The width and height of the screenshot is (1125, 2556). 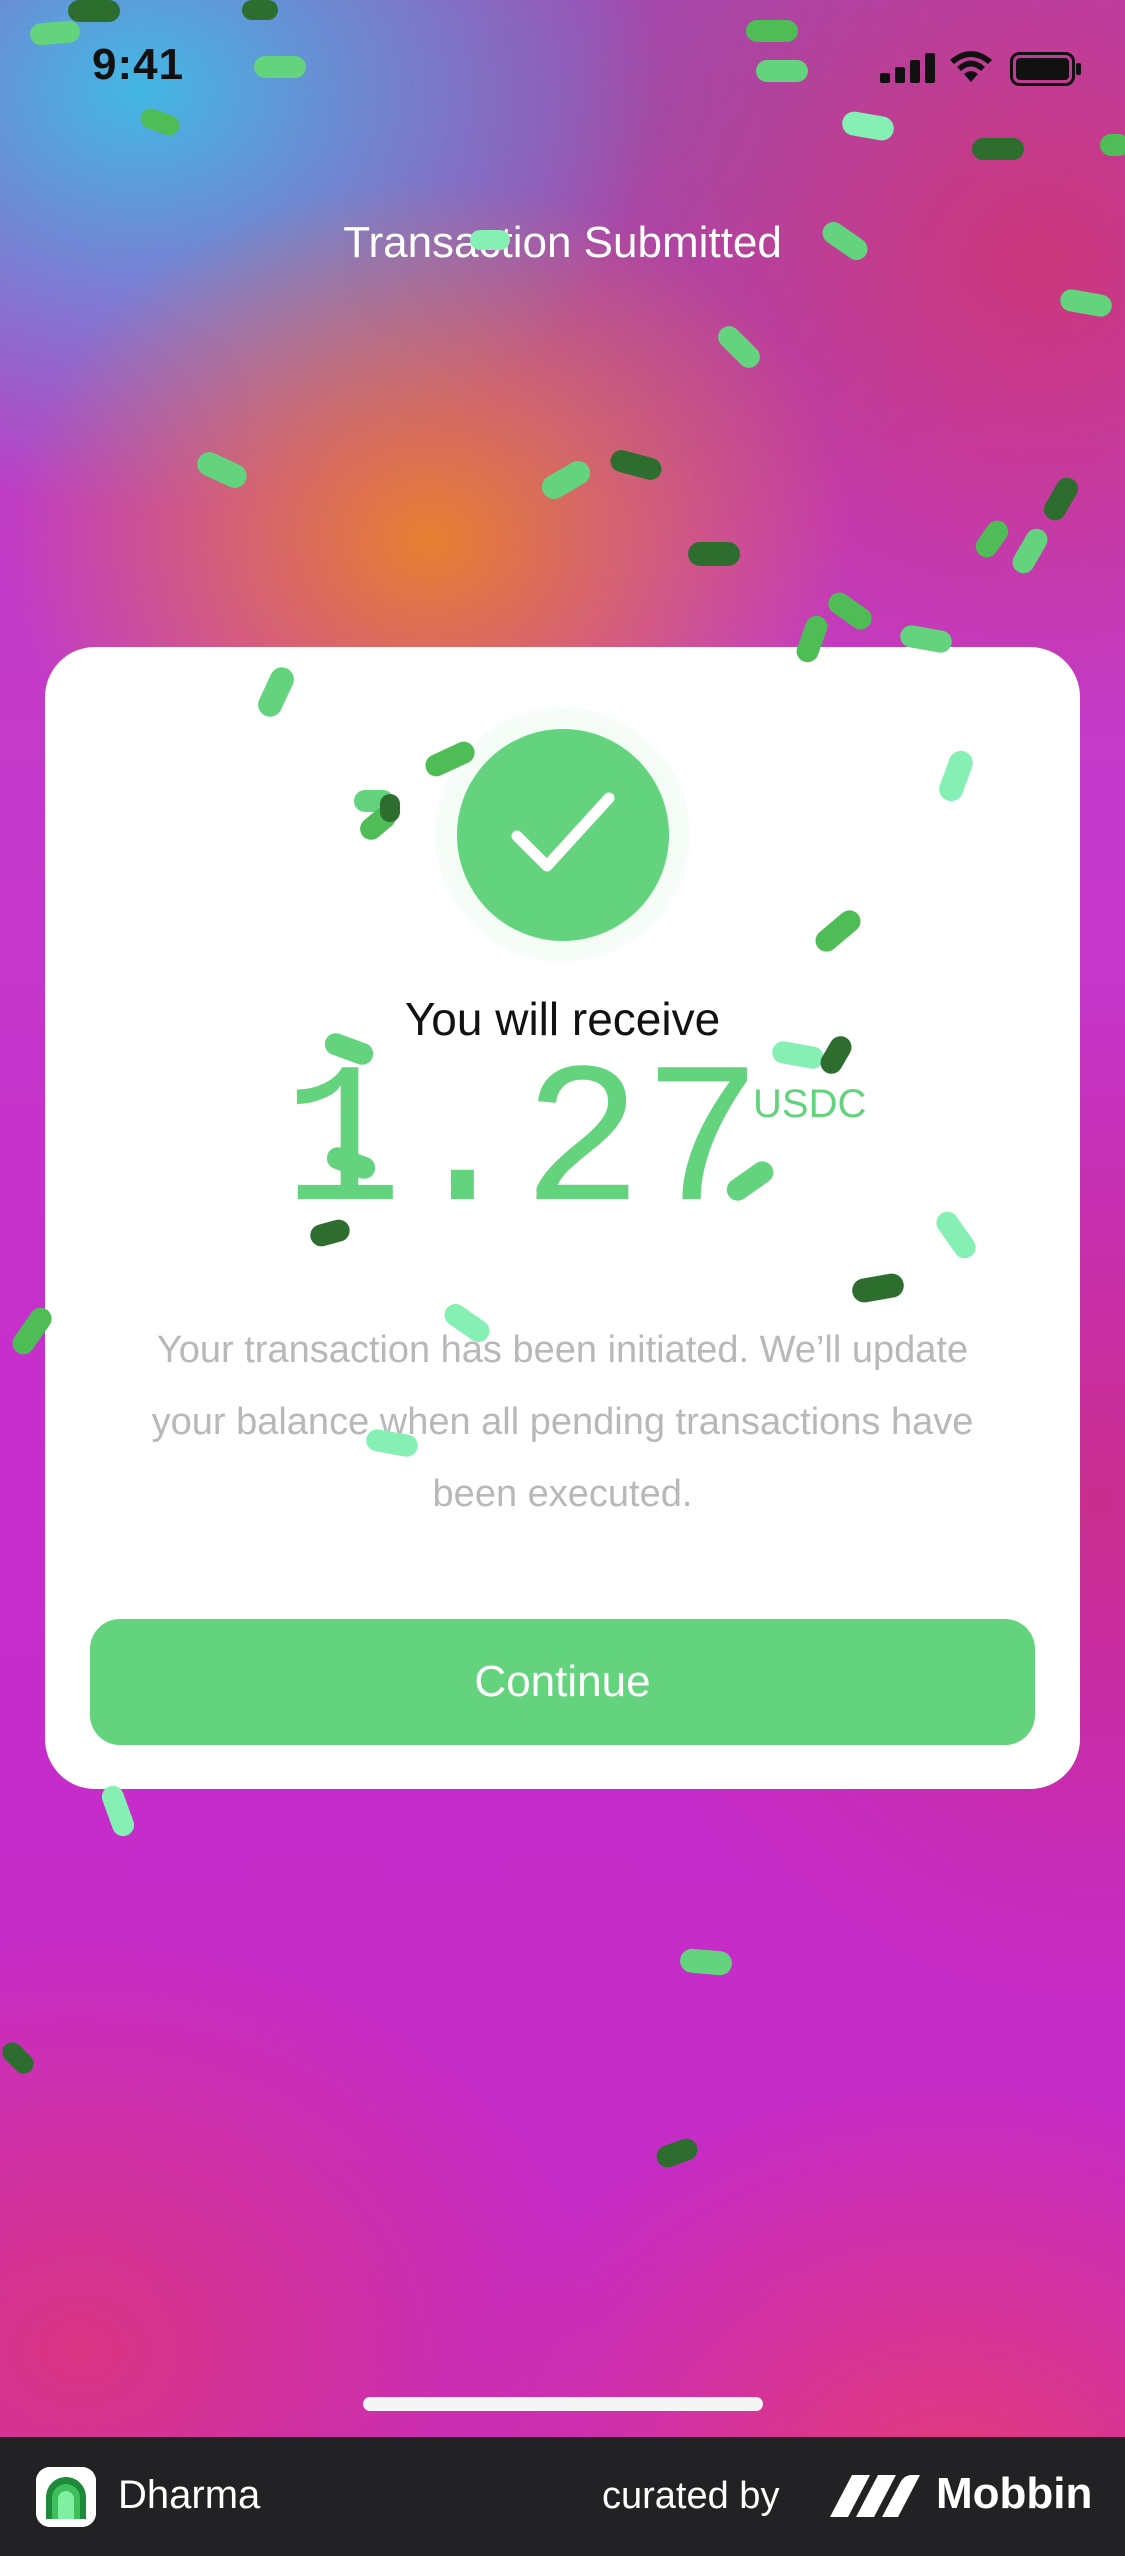 I want to click on checkmark-icon, so click(x=563, y=832).